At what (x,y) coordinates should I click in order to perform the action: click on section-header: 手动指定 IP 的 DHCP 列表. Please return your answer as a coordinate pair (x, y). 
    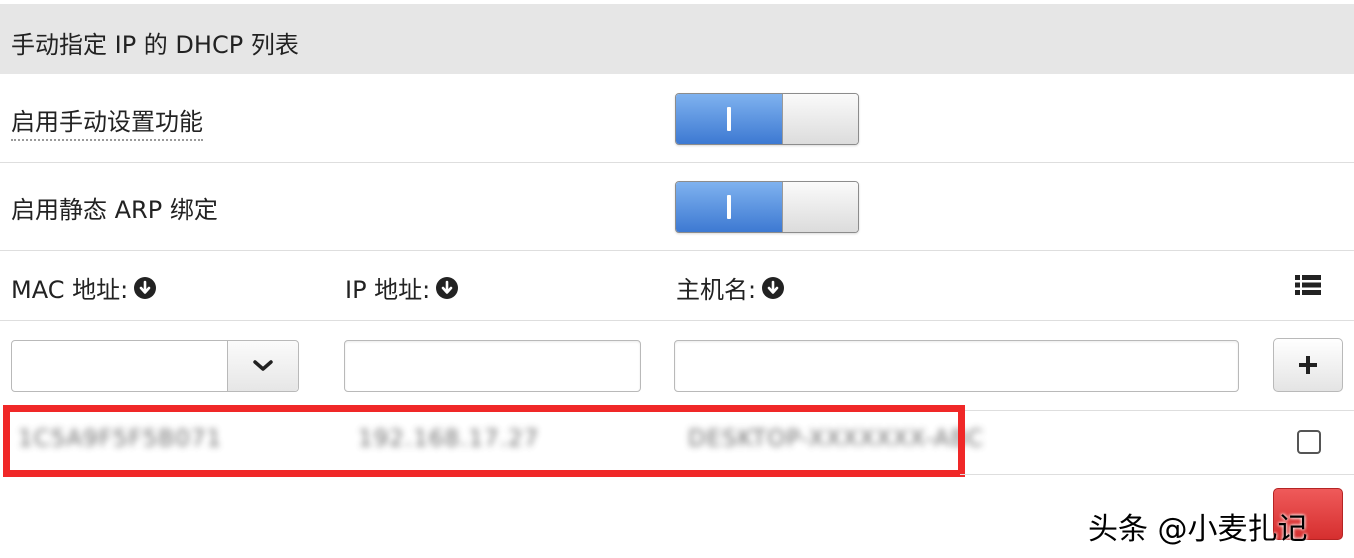
    Looking at the image, I should click on (677, 39).